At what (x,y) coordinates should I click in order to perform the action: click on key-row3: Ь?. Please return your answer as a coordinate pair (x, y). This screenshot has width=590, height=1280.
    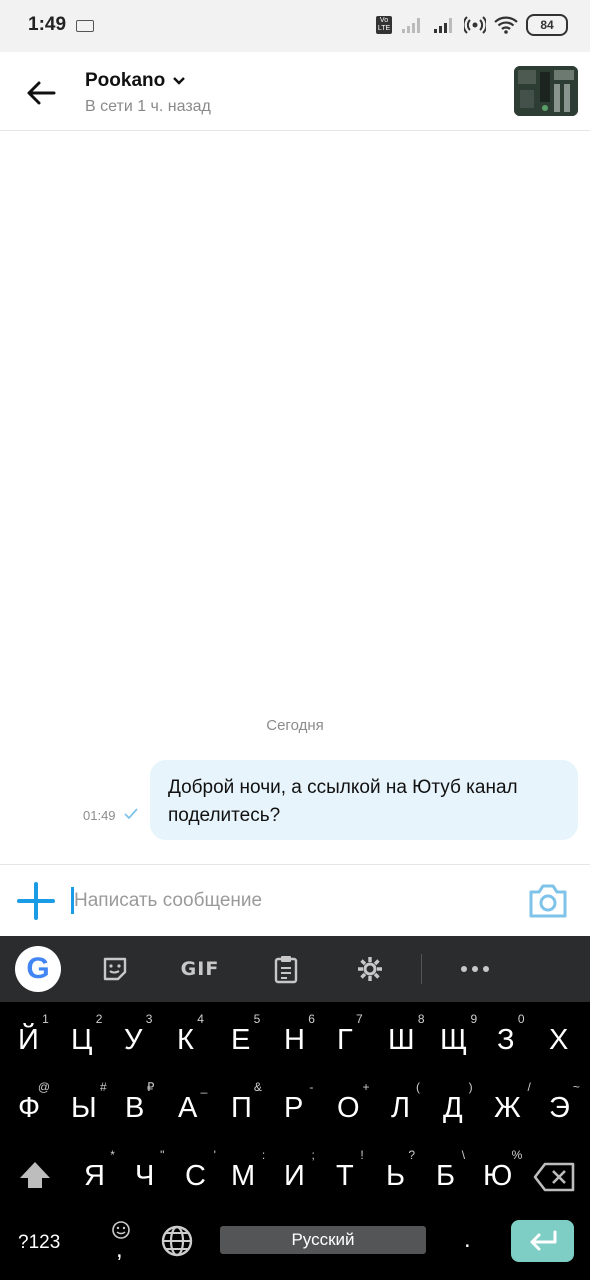
    Looking at the image, I should click on (400, 1170).